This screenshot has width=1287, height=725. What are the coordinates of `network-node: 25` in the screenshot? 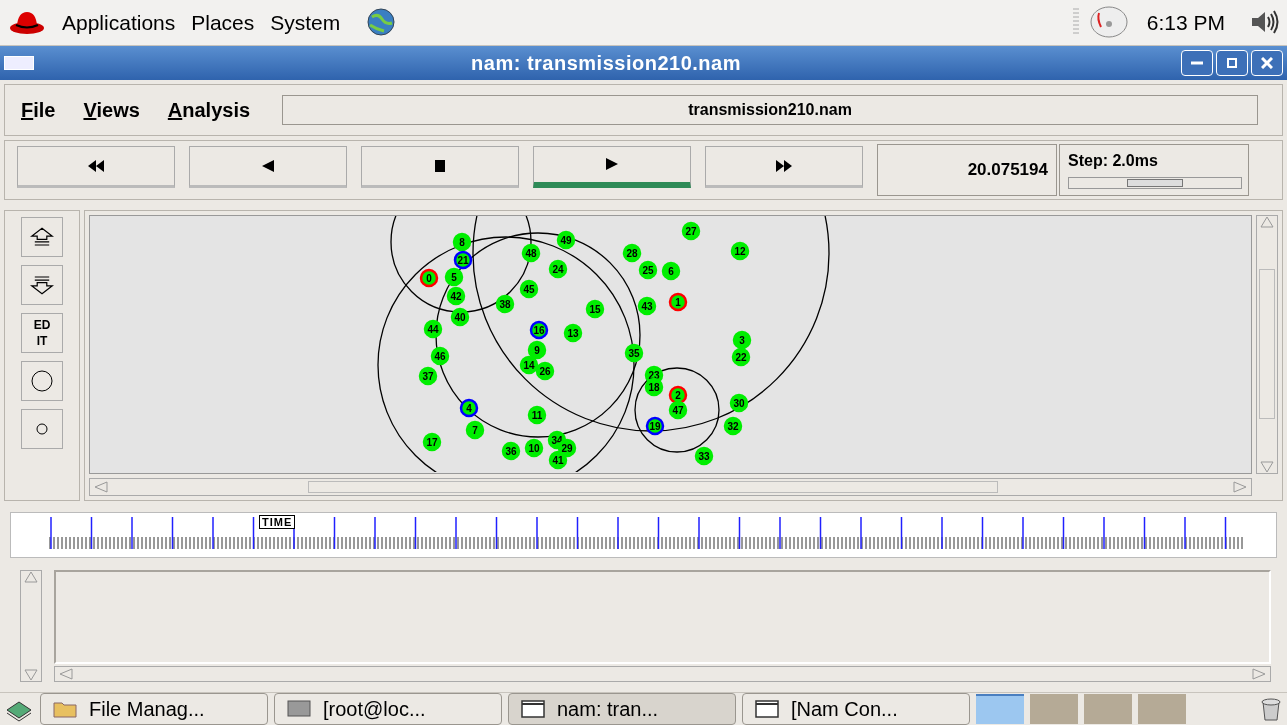 It's located at (648, 269).